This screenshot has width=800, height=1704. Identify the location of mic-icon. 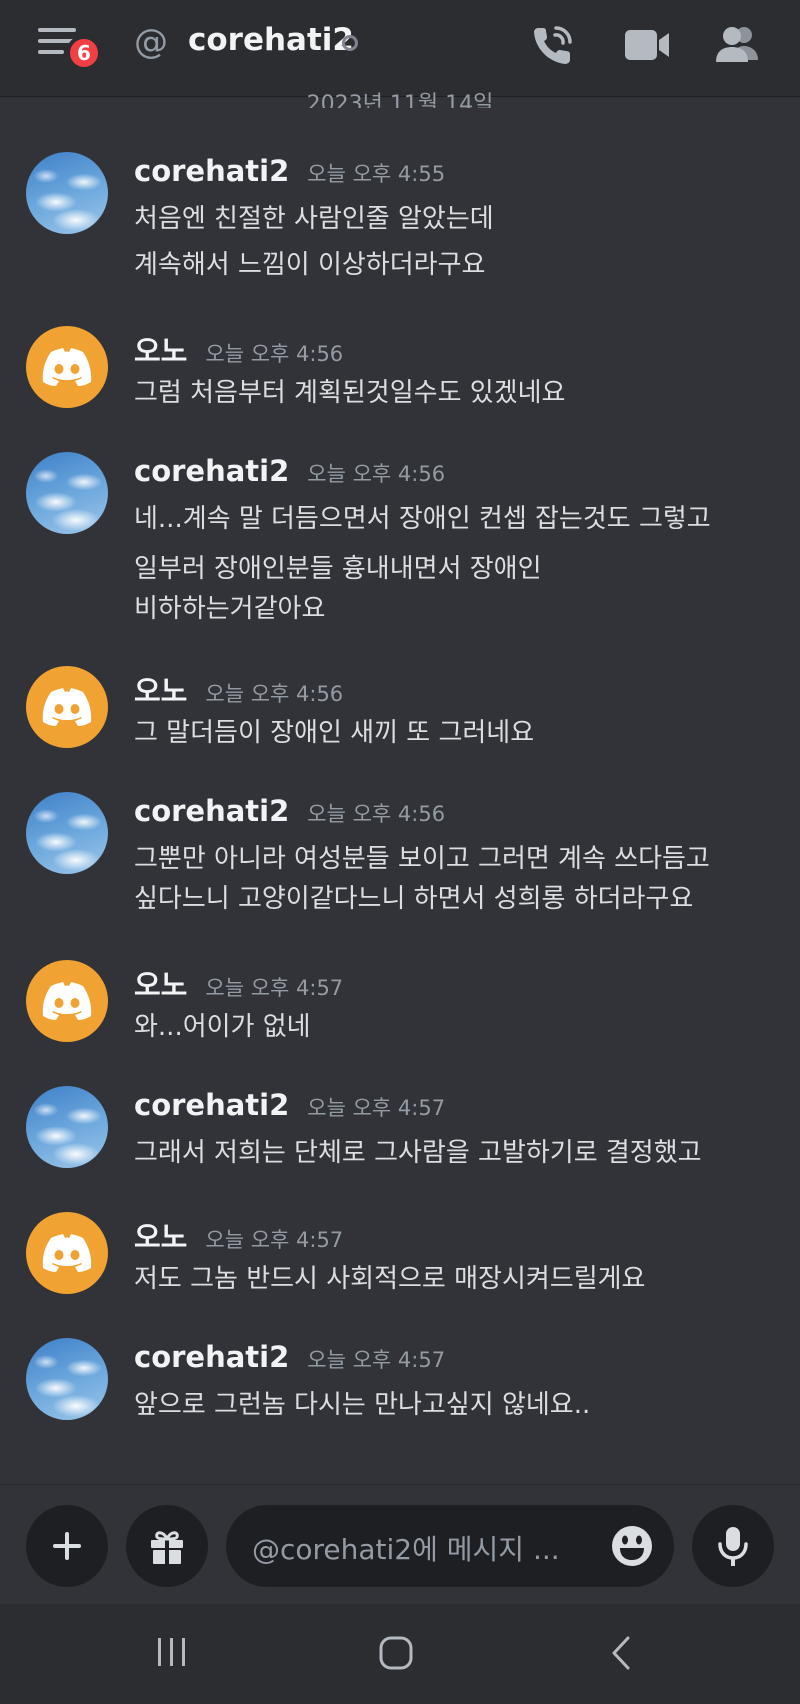
(733, 1546).